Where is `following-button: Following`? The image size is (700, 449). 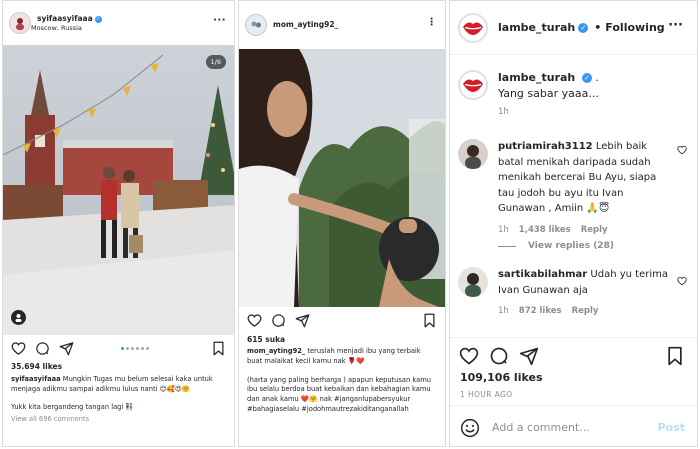 following-button: Following is located at coordinates (634, 27).